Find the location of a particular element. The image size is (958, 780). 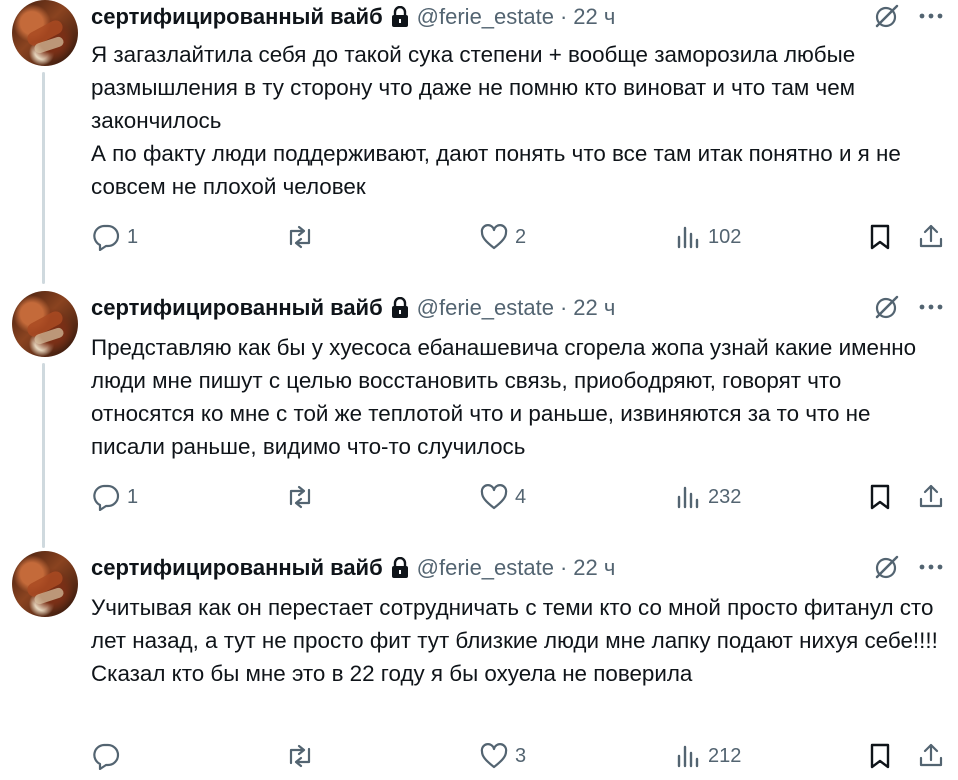

views-button: 232 is located at coordinates (708, 497).